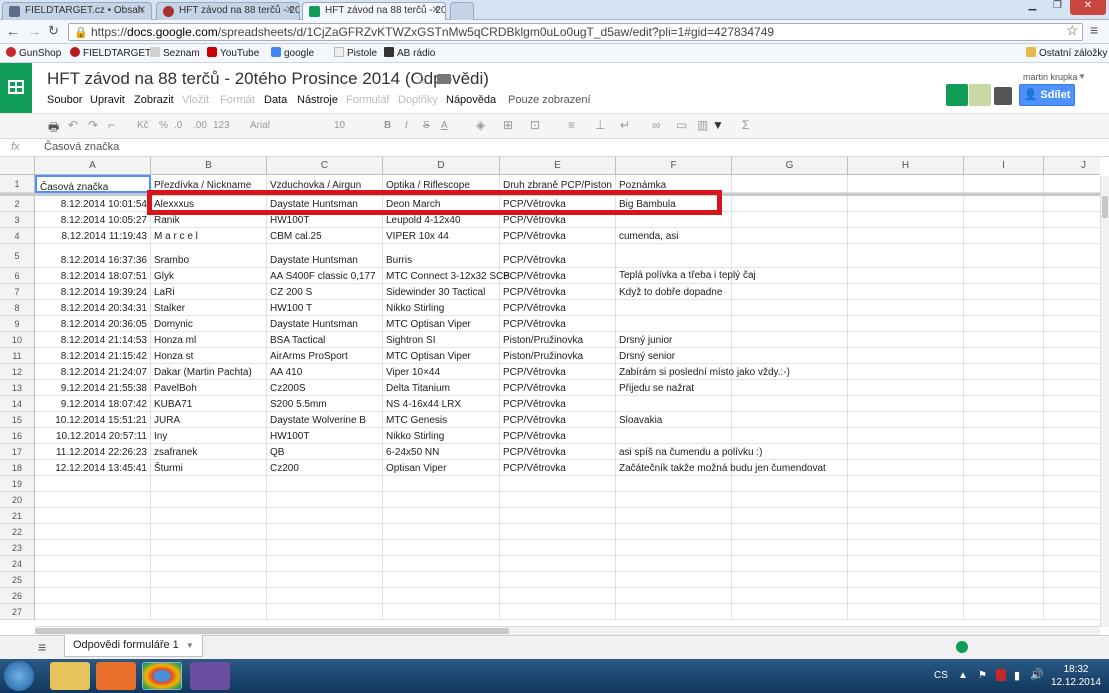 The width and height of the screenshot is (1109, 693). I want to click on fill-color-icon: ◈, so click(480, 125).